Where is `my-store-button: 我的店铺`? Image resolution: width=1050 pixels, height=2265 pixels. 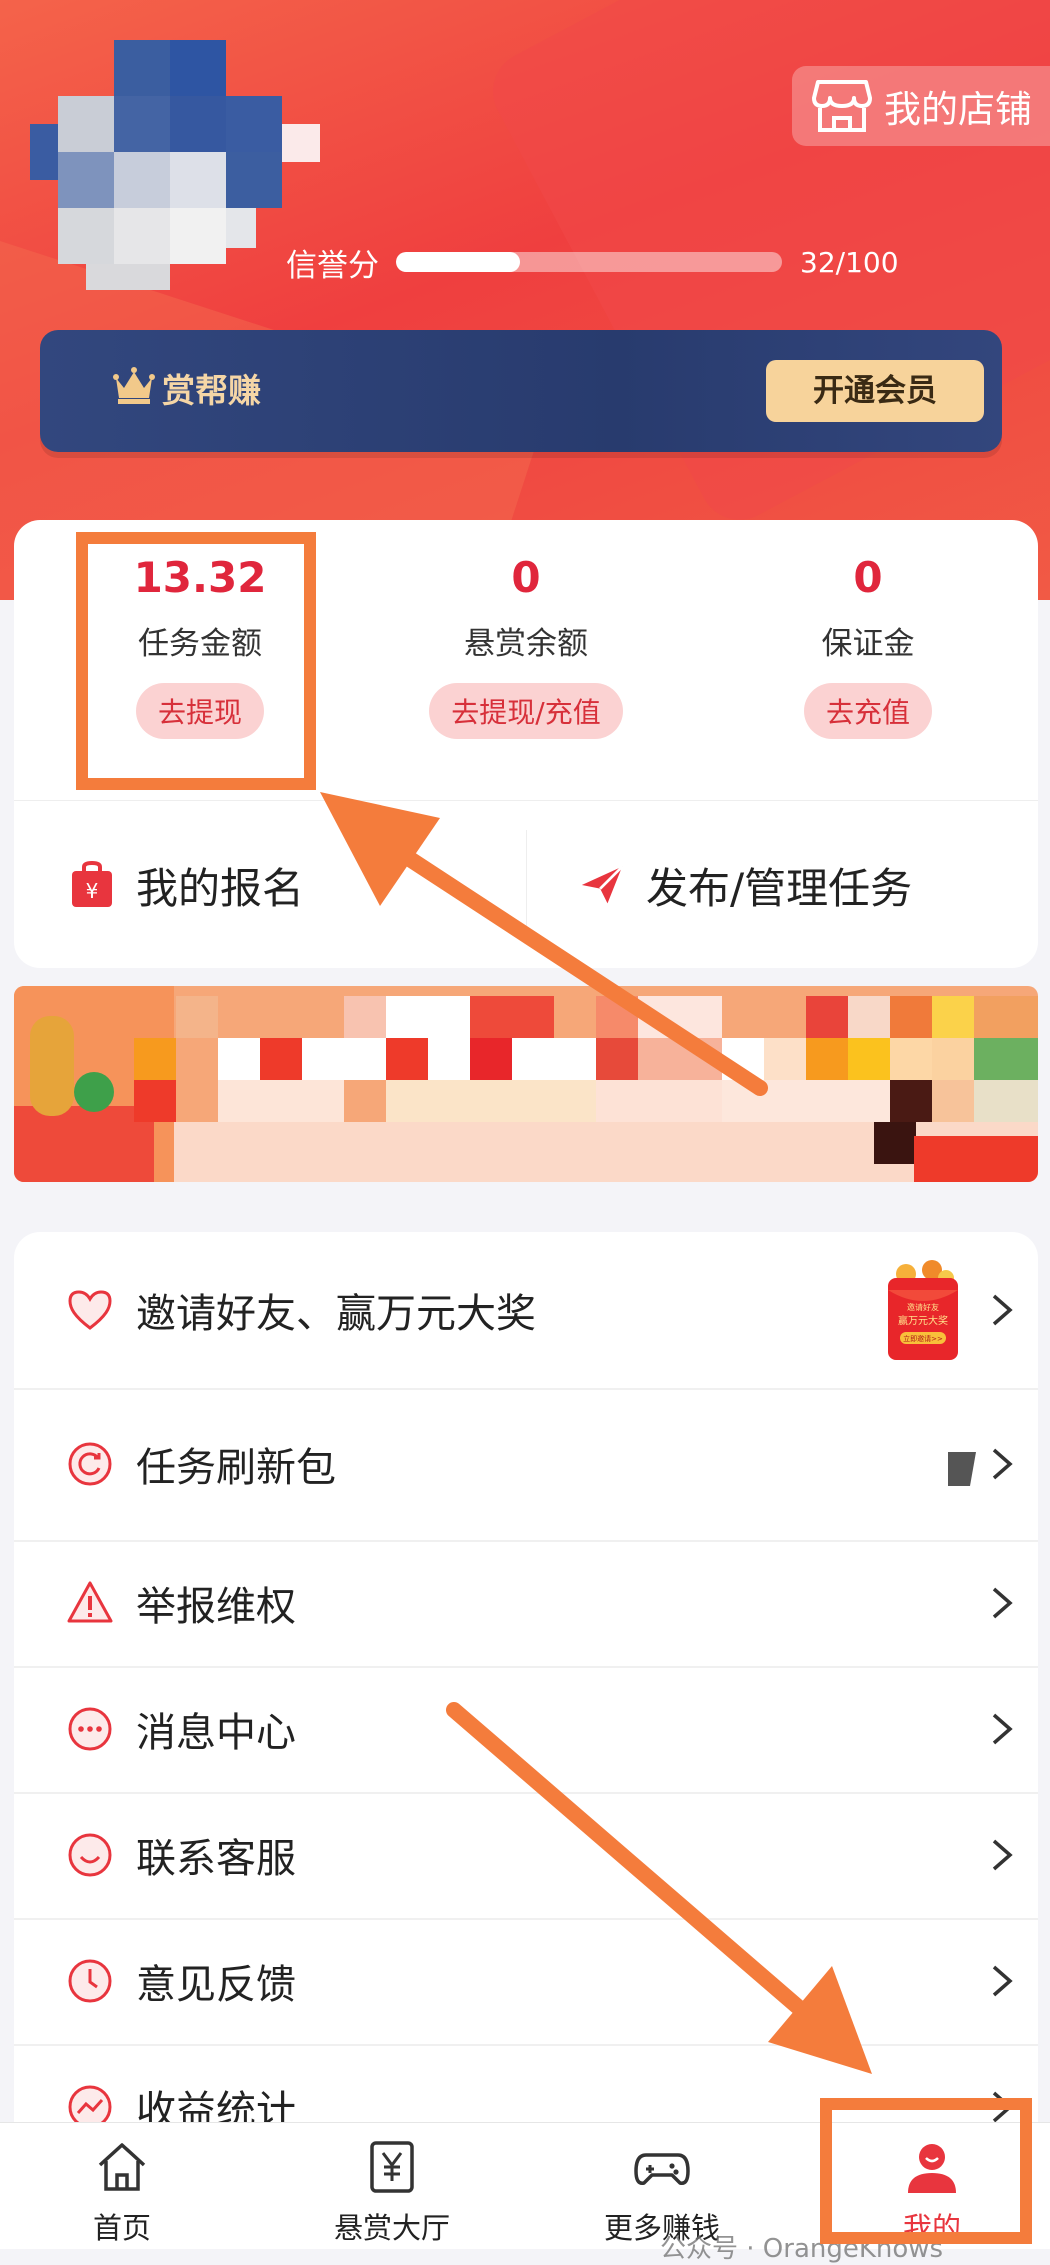 my-store-button: 我的店铺 is located at coordinates (921, 106).